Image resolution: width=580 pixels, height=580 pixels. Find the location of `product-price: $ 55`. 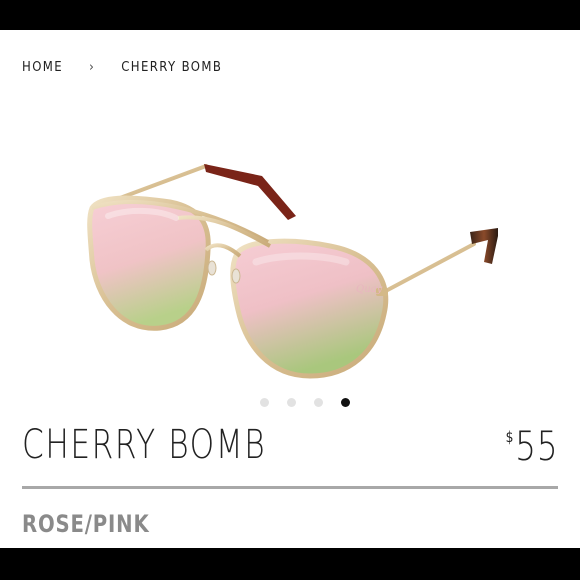

product-price: $ 55 is located at coordinates (531, 447).